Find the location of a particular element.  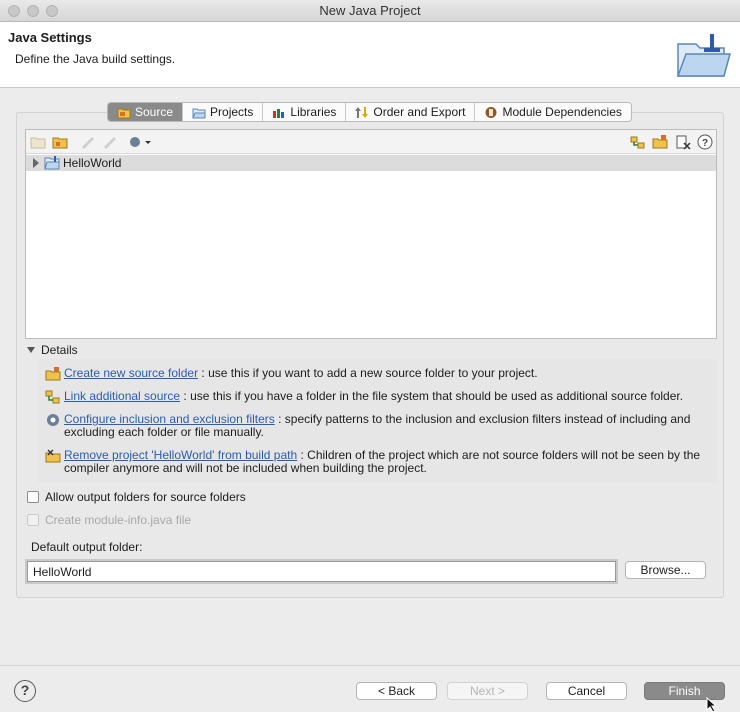

help-icon: ? is located at coordinates (705, 142).